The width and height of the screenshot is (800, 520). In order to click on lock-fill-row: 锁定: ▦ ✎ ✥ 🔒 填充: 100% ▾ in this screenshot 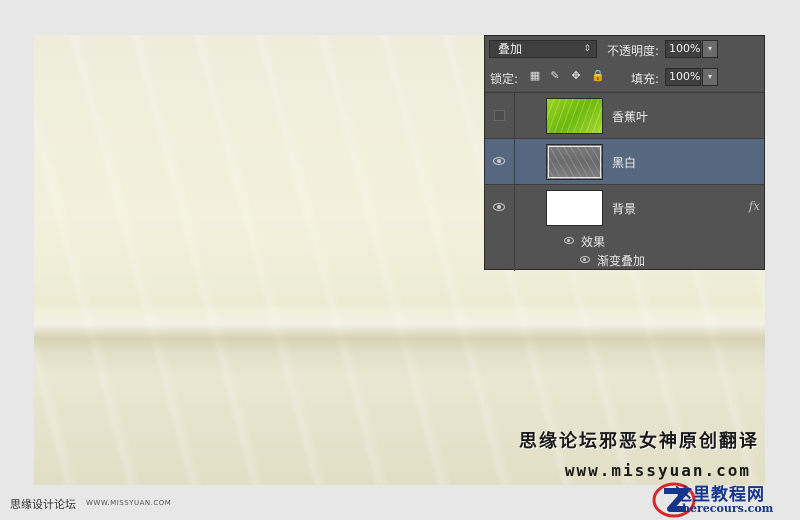, I will do `click(624, 78)`.